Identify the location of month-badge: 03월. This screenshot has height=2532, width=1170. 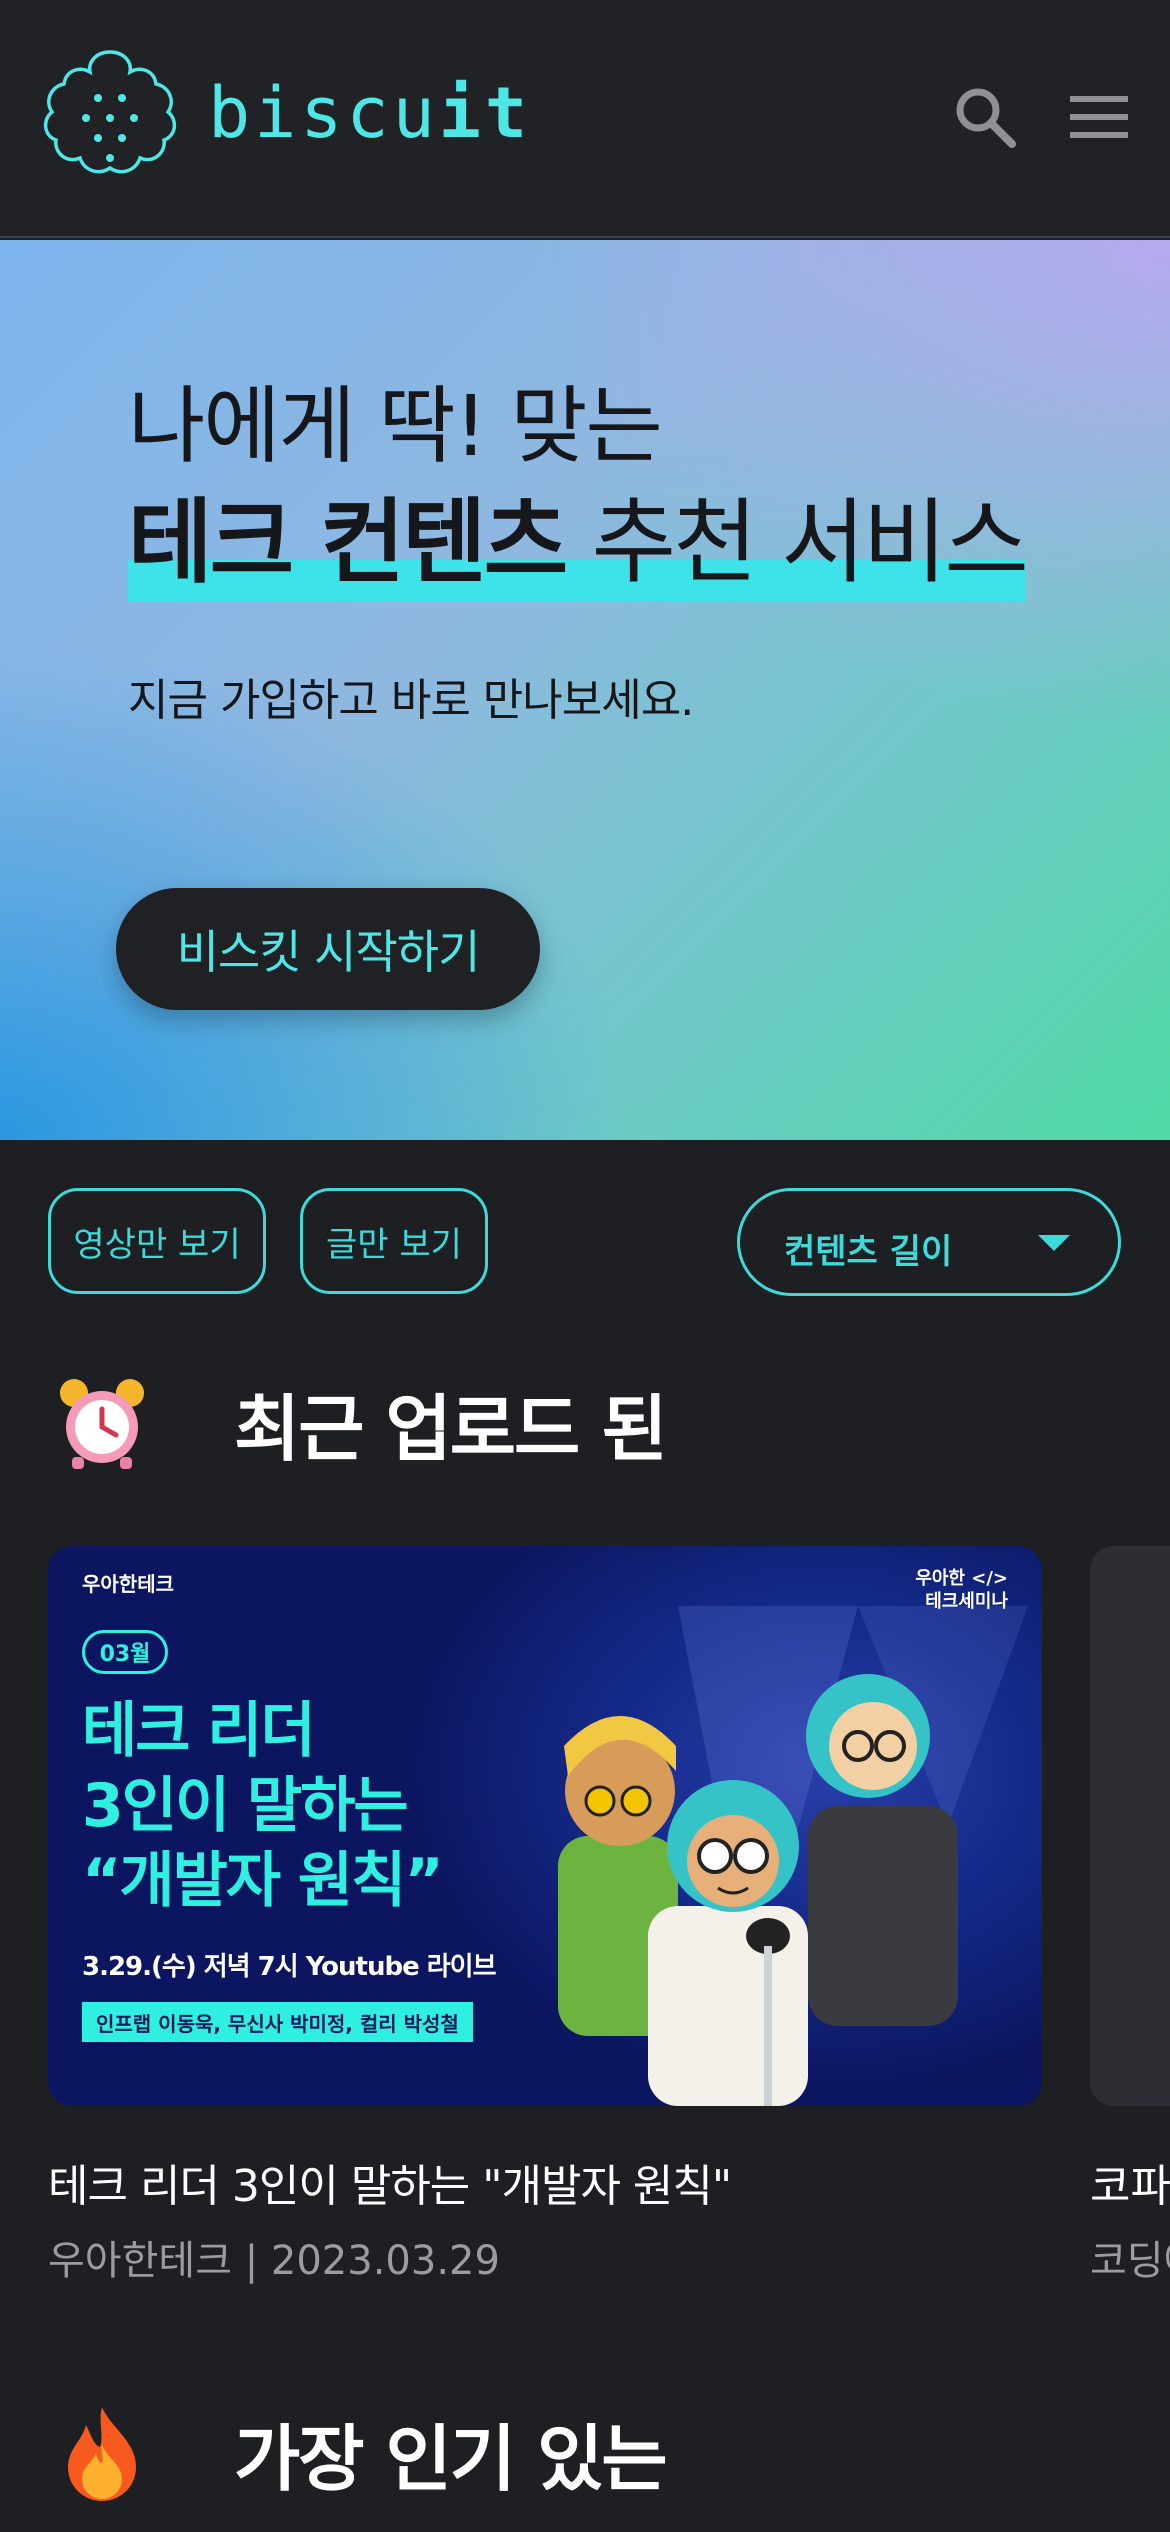
(125, 1652).